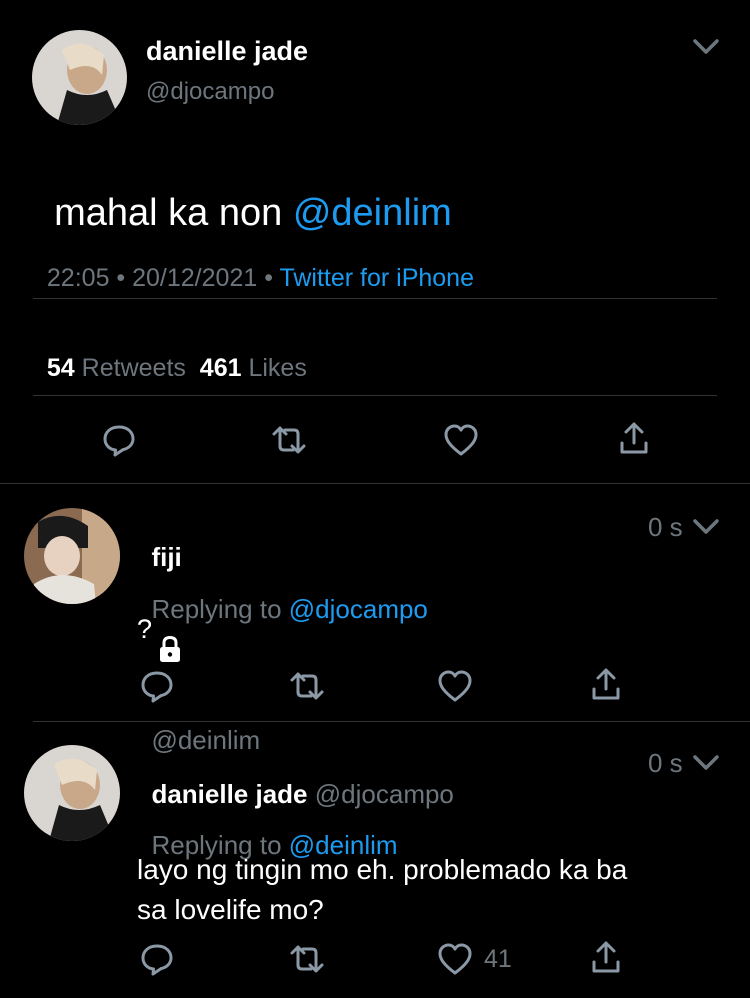  Describe the element at coordinates (216, 609) in the screenshot. I see `replying-prefix: Replying to` at that location.